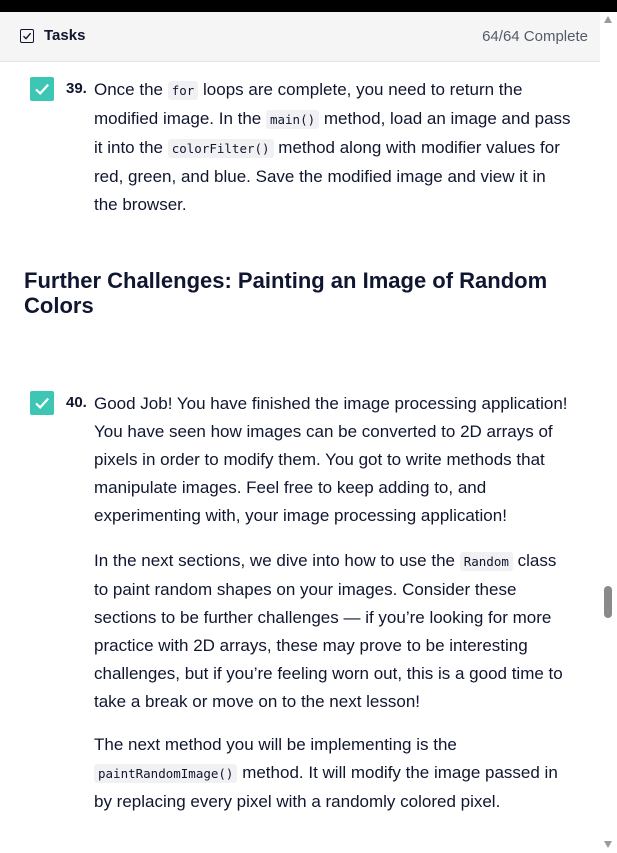 This screenshot has width=617, height=853. Describe the element at coordinates (131, 89) in the screenshot. I see `text-segment: Once the` at that location.